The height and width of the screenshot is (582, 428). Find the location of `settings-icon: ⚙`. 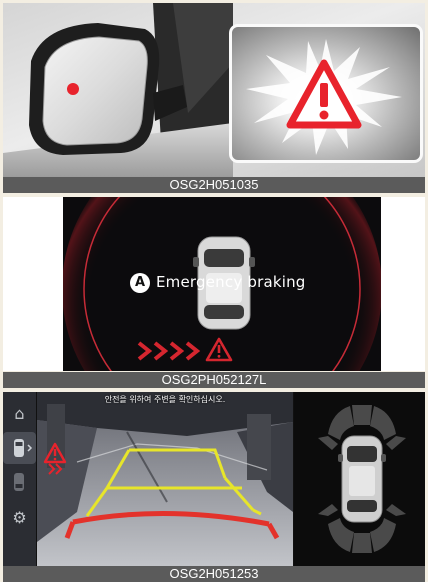

settings-icon: ⚙ is located at coordinates (19, 518).